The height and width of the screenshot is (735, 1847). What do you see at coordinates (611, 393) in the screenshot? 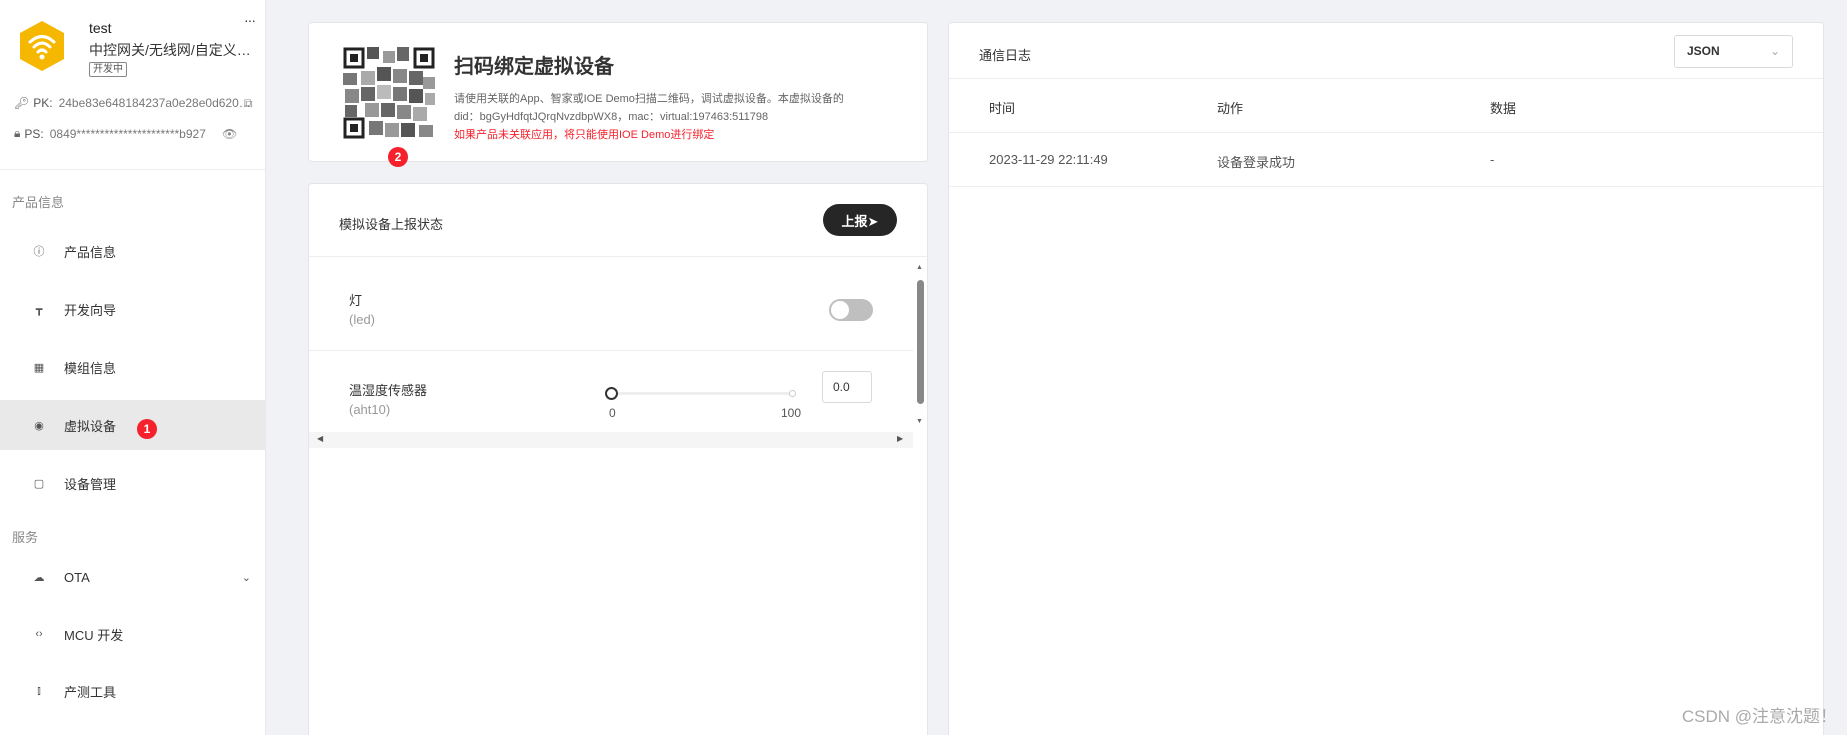
I see `slider-handle` at bounding box center [611, 393].